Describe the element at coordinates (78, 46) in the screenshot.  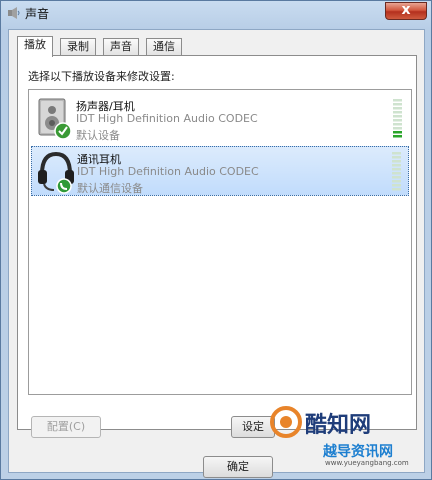
I see `tab-recording: 录制` at that location.